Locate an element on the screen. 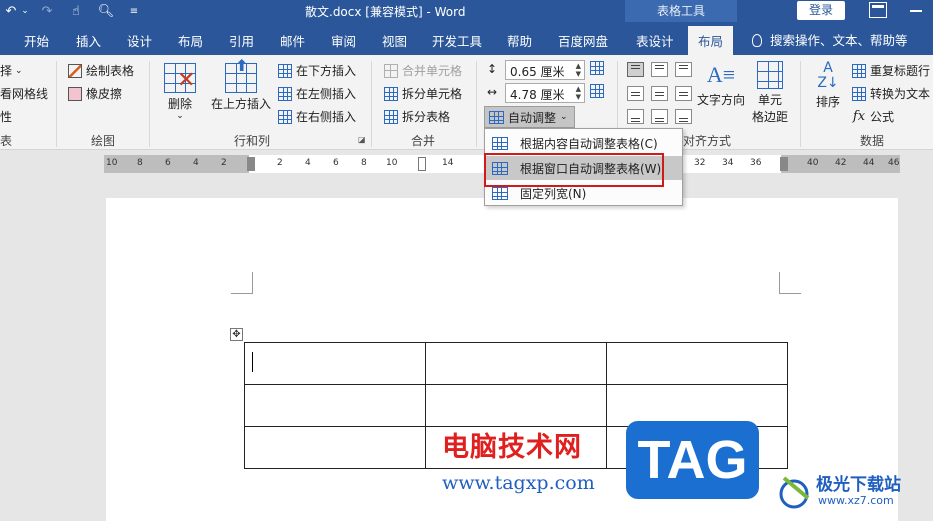 This screenshot has width=933, height=521. login-button: 登录 is located at coordinates (821, 10).